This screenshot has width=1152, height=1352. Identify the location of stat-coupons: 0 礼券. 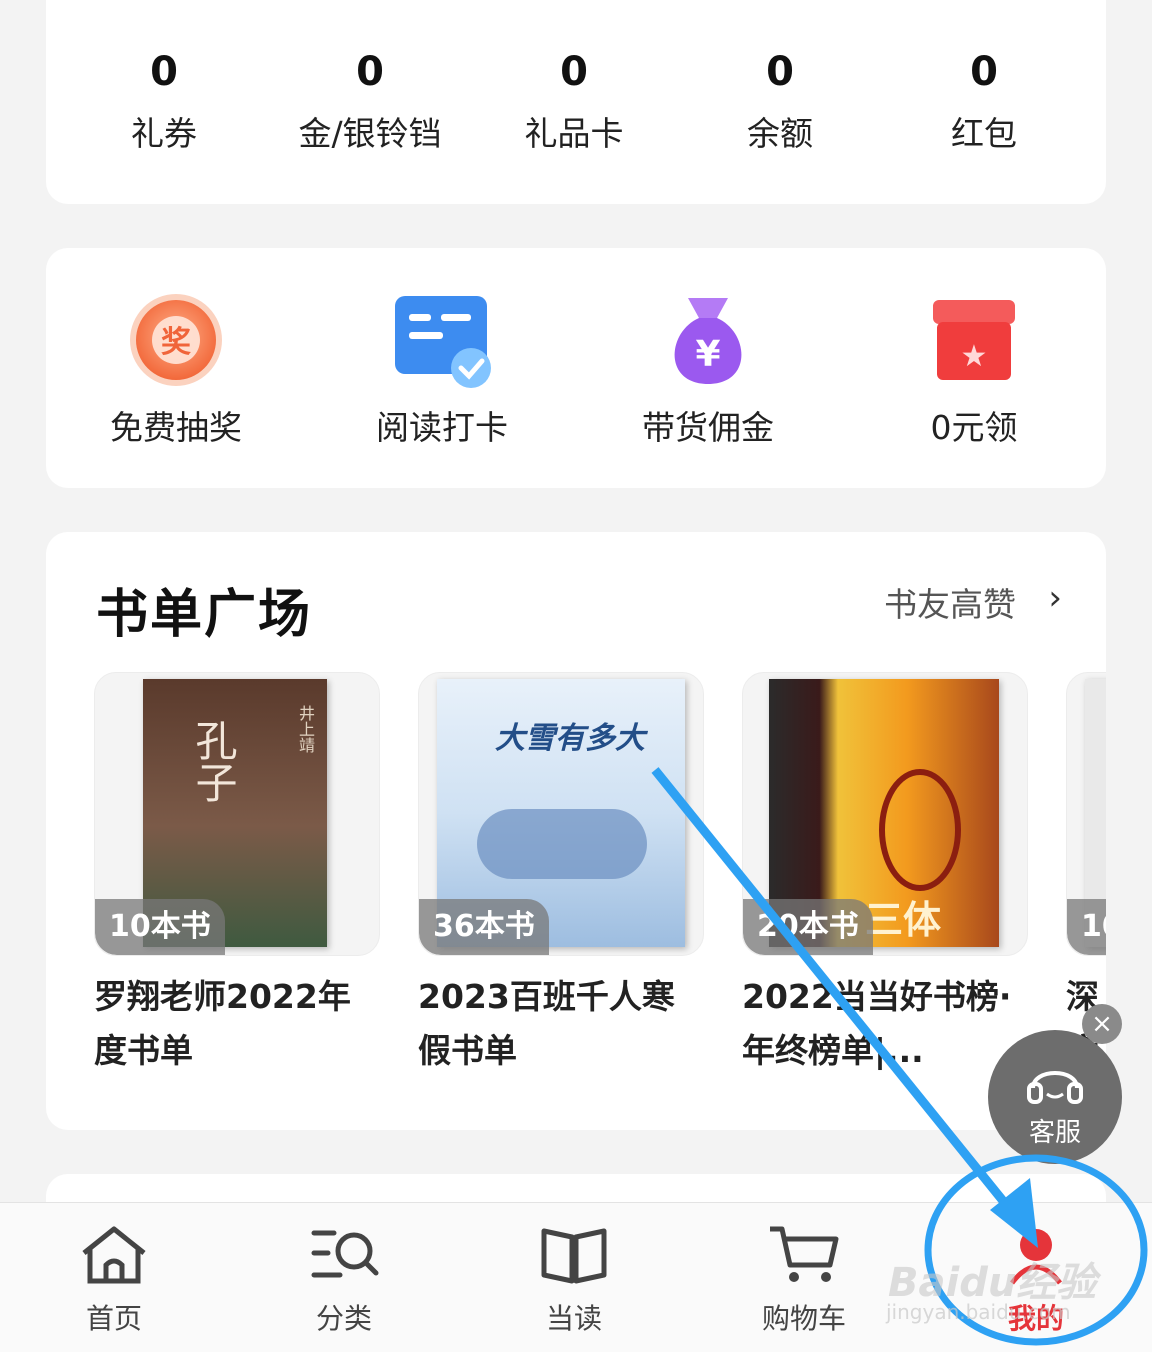
(164, 103).